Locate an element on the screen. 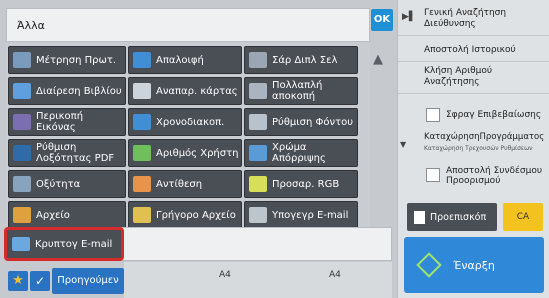 The width and height of the screenshot is (549, 298). start-label: Έναρξη is located at coordinates (474, 265).